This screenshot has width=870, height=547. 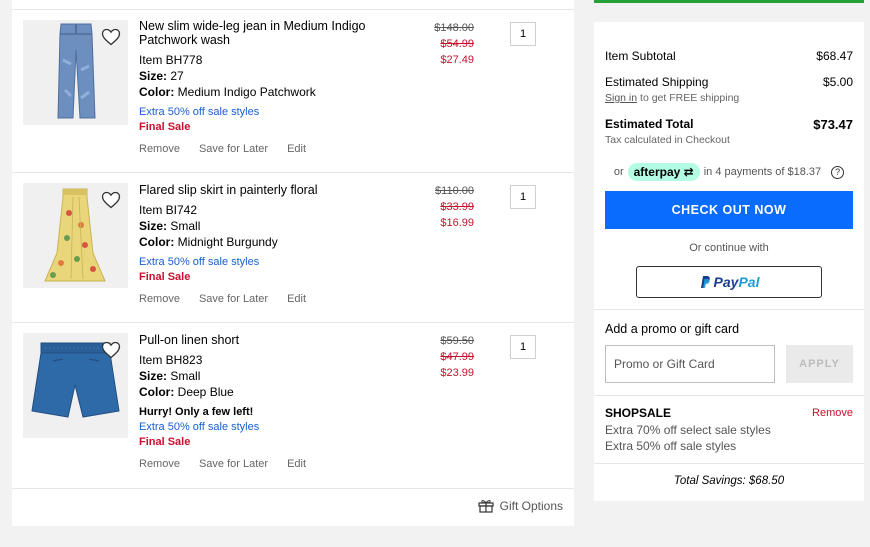 What do you see at coordinates (688, 98) in the screenshot?
I see `signin-note-text: to get FREE shipping` at bounding box center [688, 98].